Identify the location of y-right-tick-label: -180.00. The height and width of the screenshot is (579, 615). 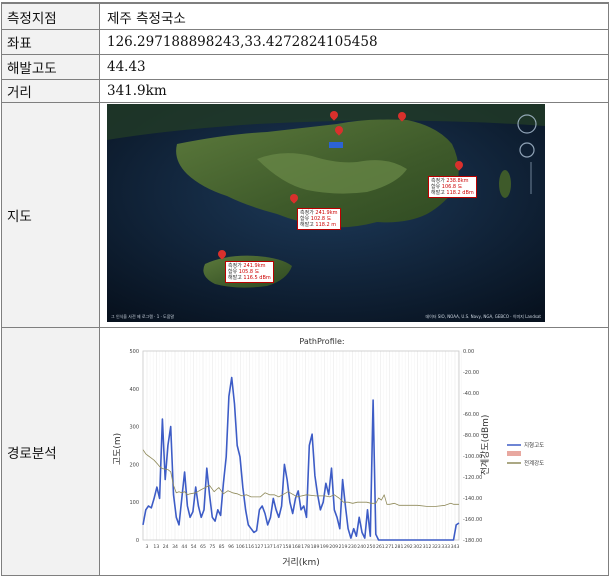
(472, 541).